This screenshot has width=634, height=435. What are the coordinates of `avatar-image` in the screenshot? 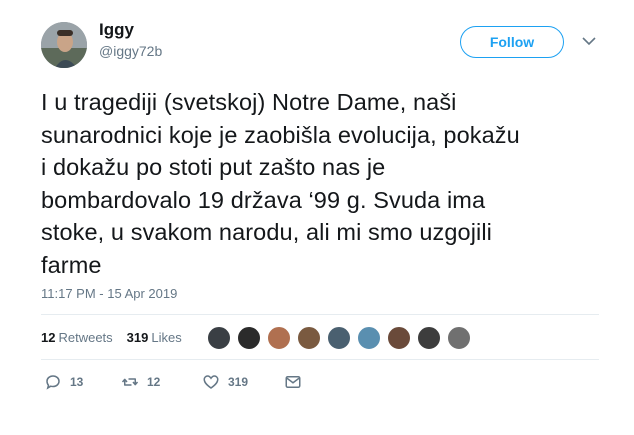 It's located at (64, 45).